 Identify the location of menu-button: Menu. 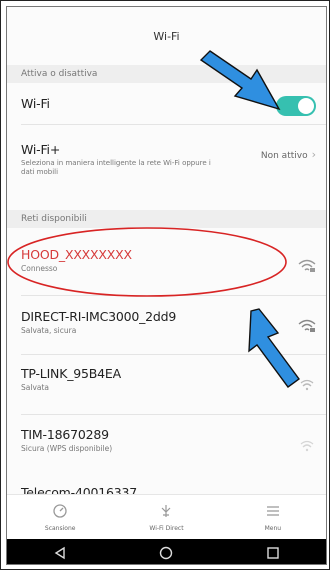
(273, 517).